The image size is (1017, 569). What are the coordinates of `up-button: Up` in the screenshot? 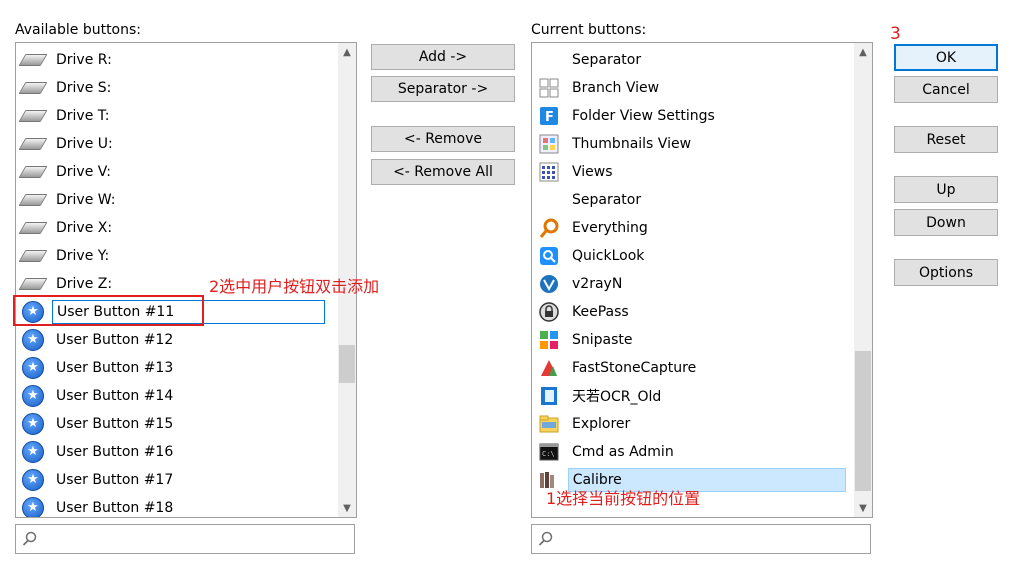 It's located at (946, 189).